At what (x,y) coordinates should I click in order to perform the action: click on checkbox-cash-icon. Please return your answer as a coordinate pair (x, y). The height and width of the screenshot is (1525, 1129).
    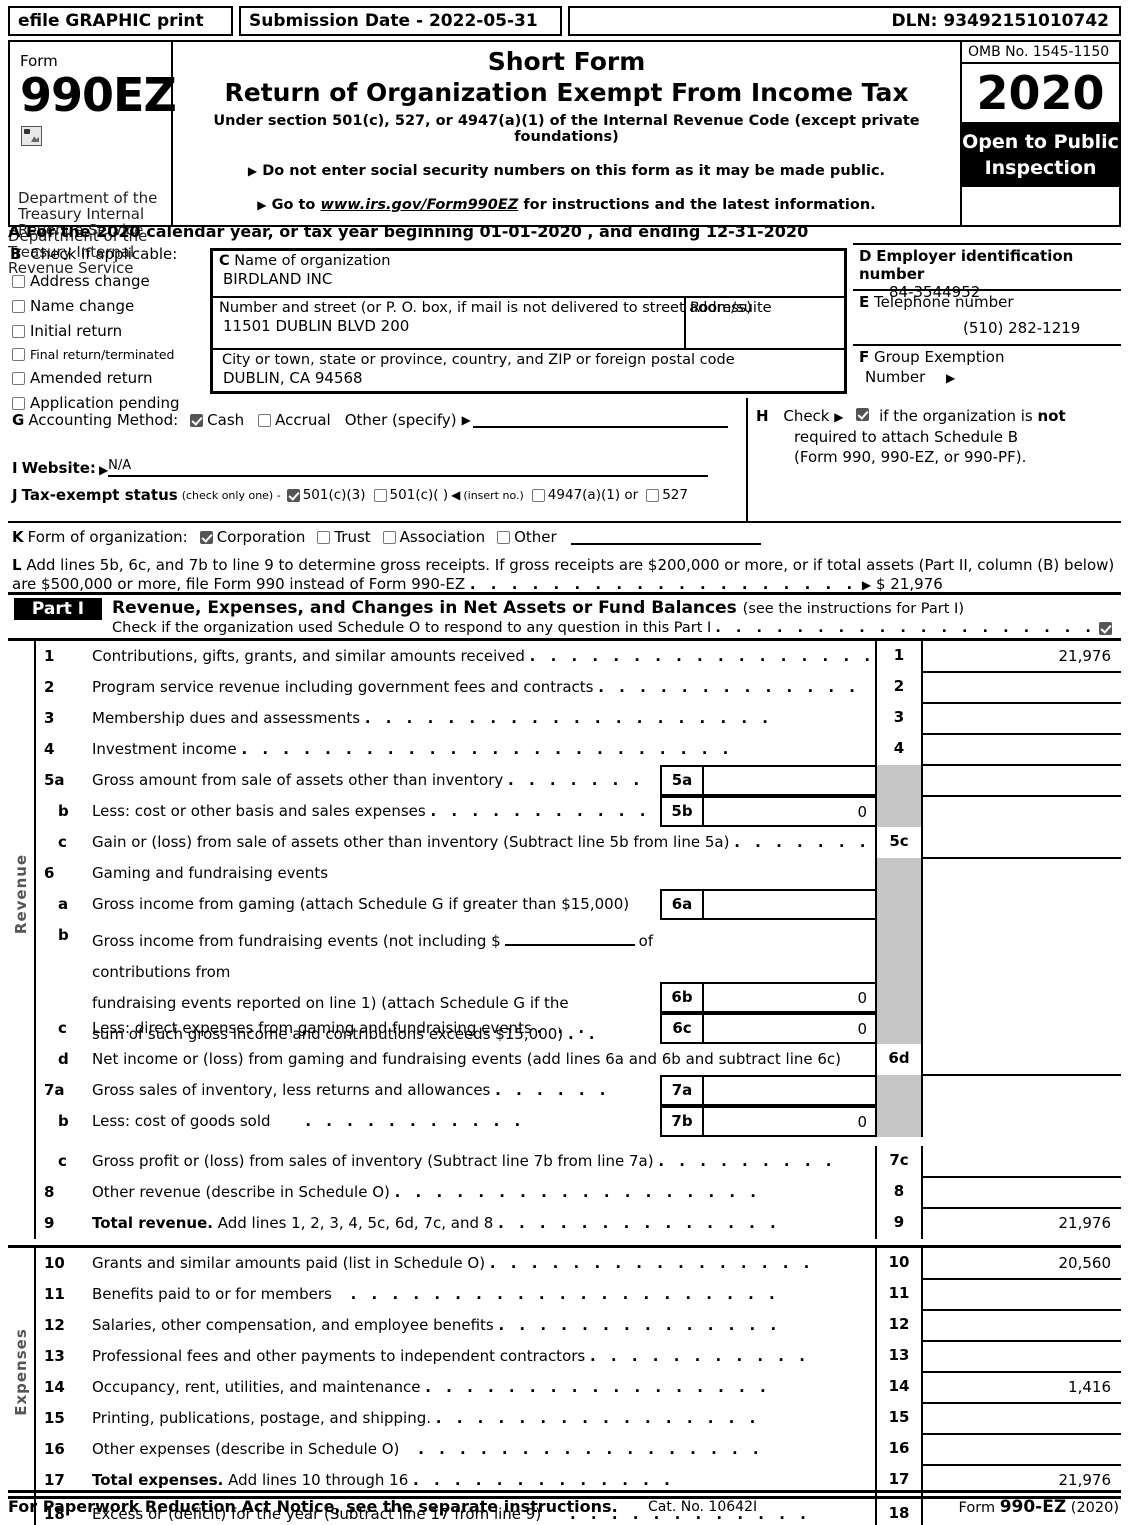
    Looking at the image, I should click on (197, 420).